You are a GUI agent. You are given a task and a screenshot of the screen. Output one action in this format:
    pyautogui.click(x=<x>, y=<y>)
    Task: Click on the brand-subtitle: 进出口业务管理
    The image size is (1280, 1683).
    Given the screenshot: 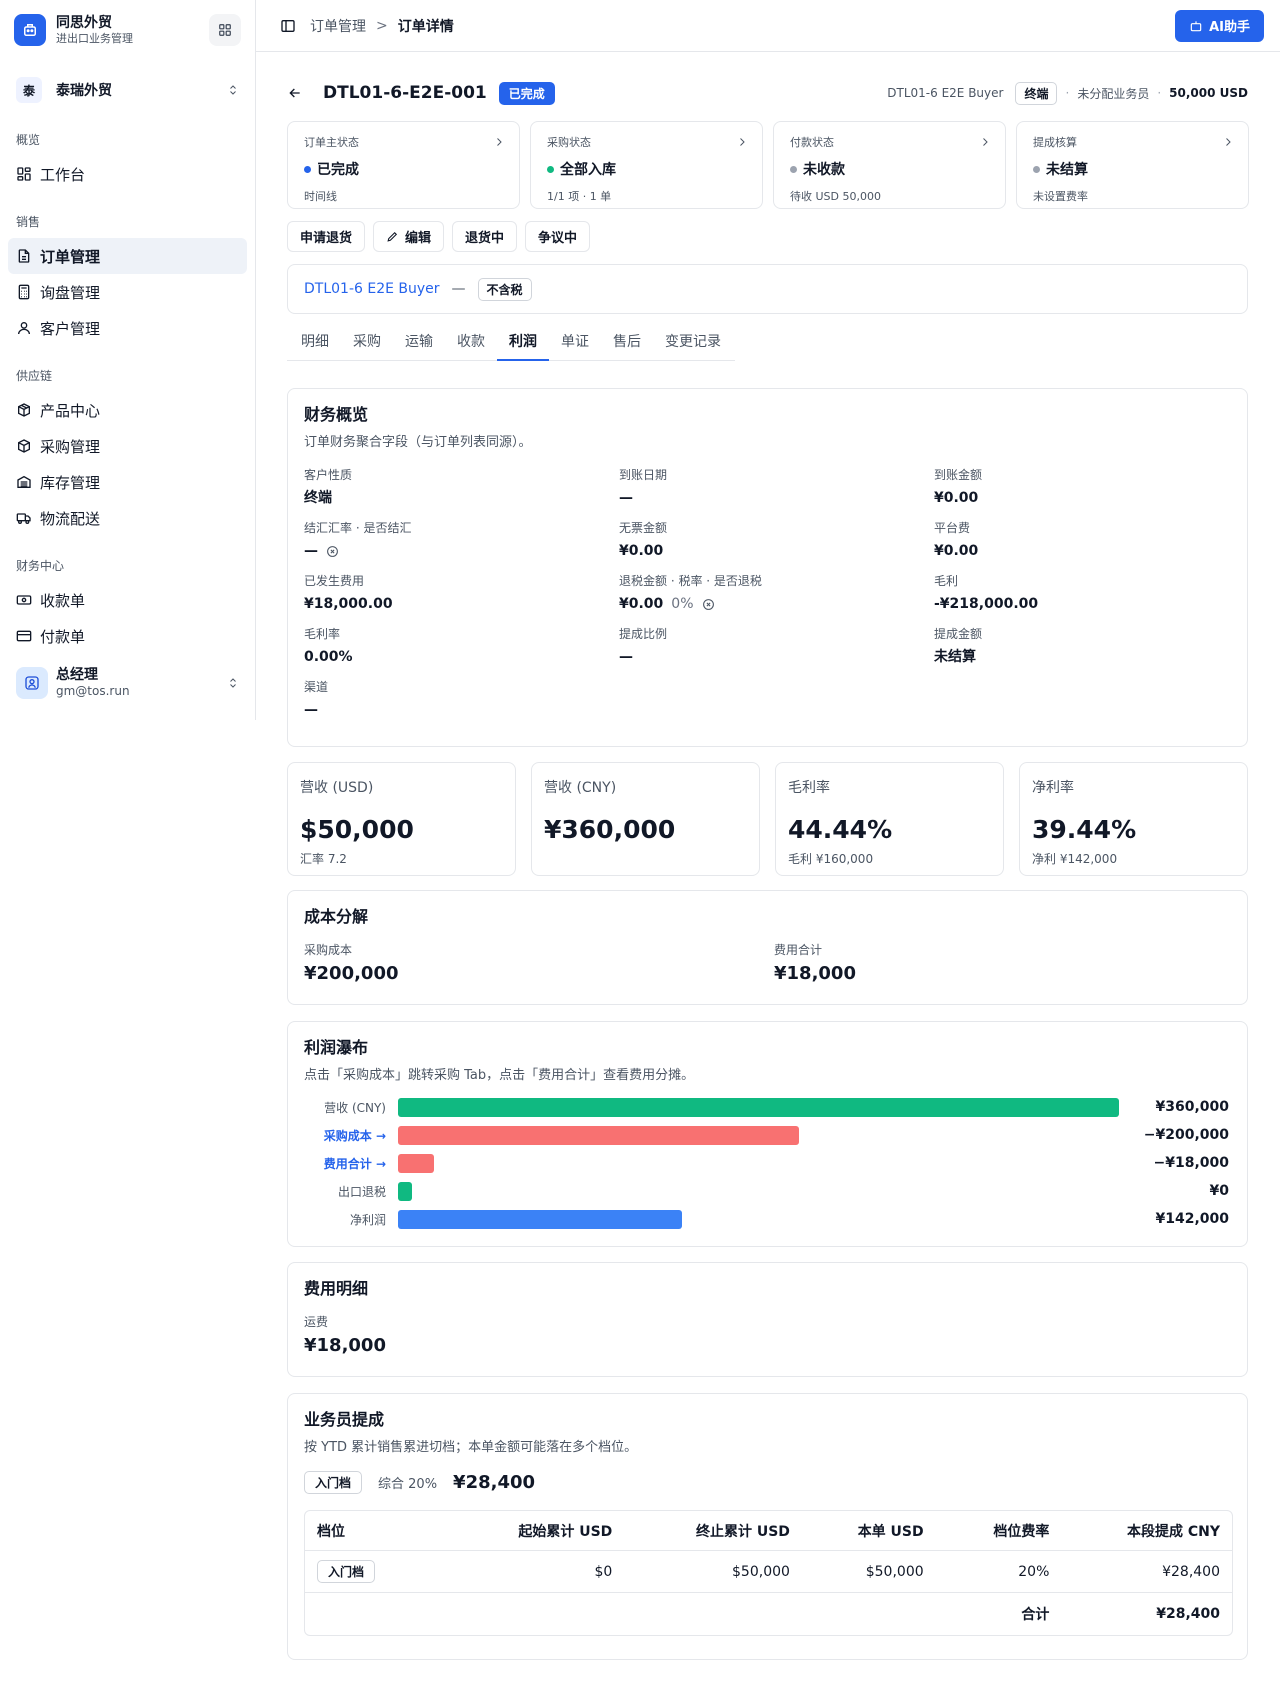 What is the action you would take?
    pyautogui.click(x=94, y=38)
    